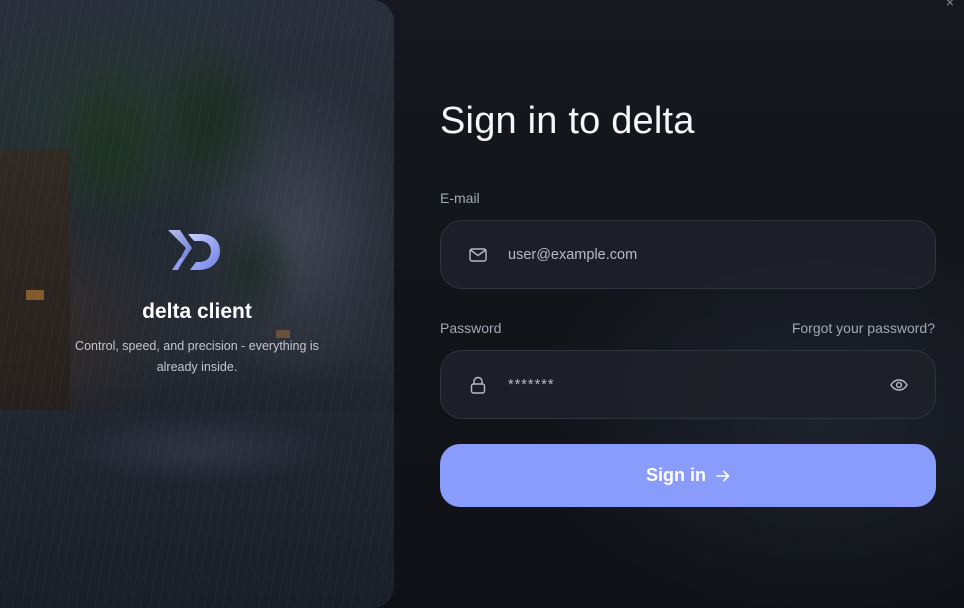 The image size is (964, 608). Describe the element at coordinates (478, 255) in the screenshot. I see `mail-icon` at that location.